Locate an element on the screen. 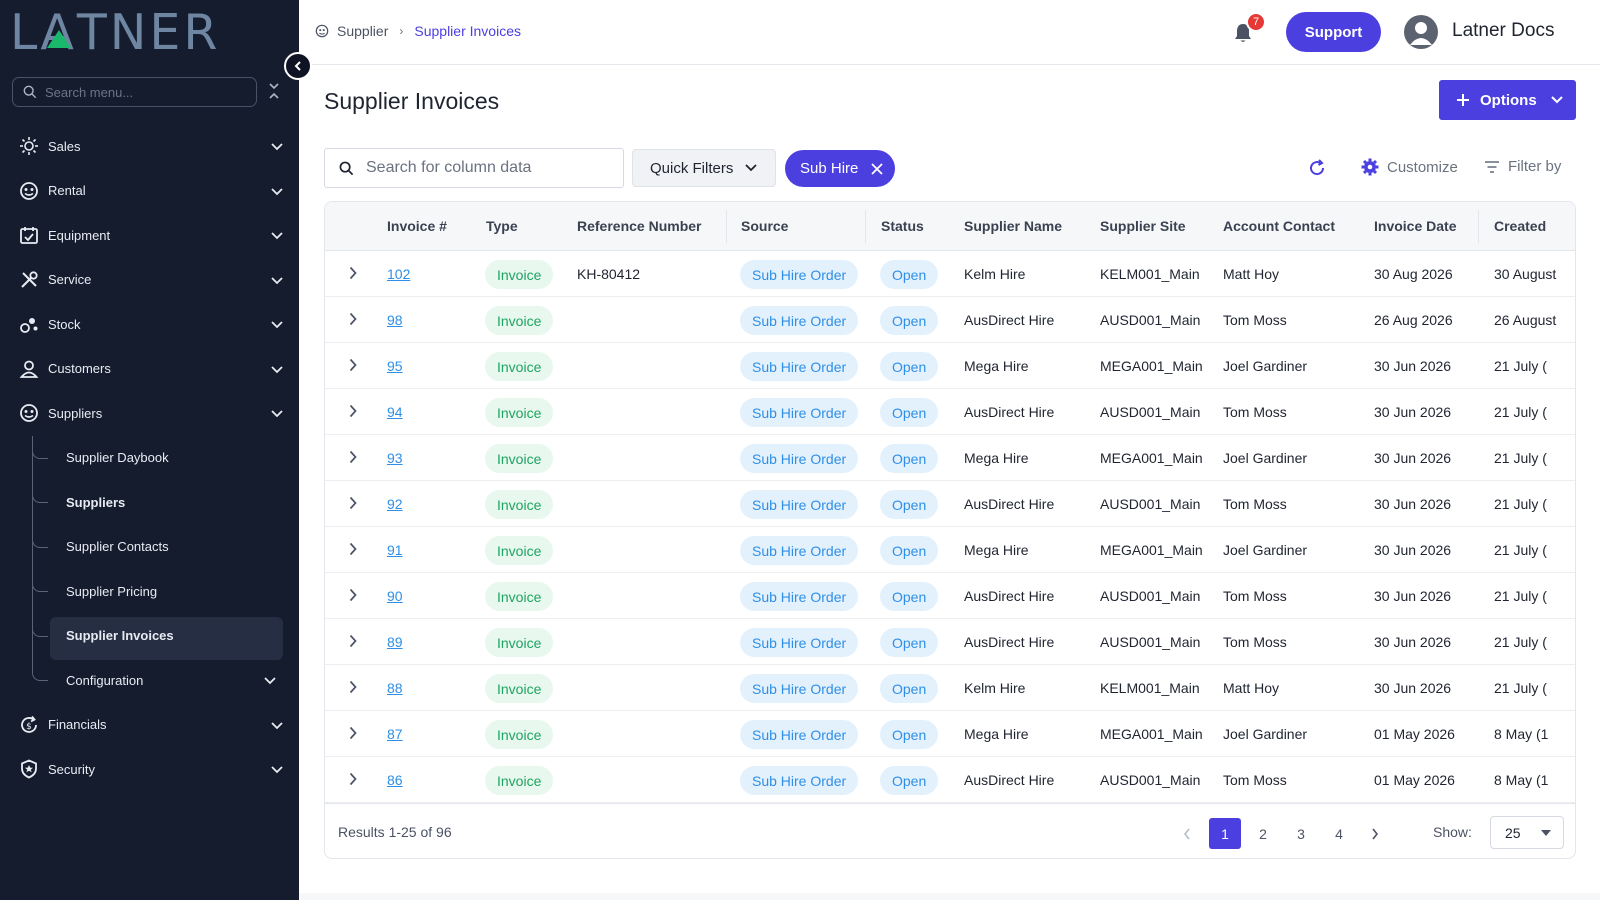  column-header-supplier-site: Supplier Site is located at coordinates (1143, 226).